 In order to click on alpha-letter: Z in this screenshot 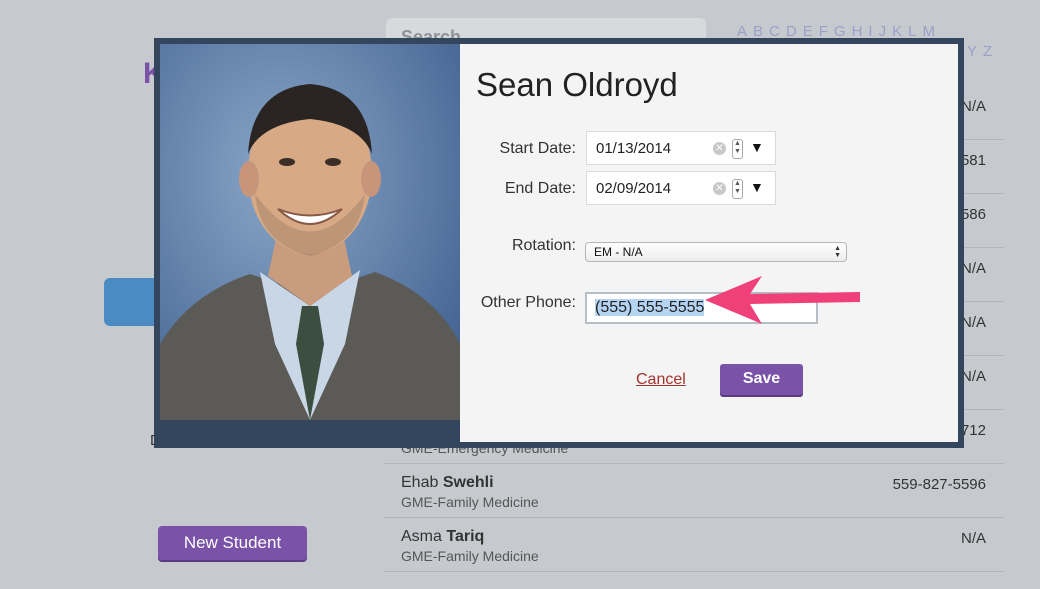, I will do `click(987, 52)`.